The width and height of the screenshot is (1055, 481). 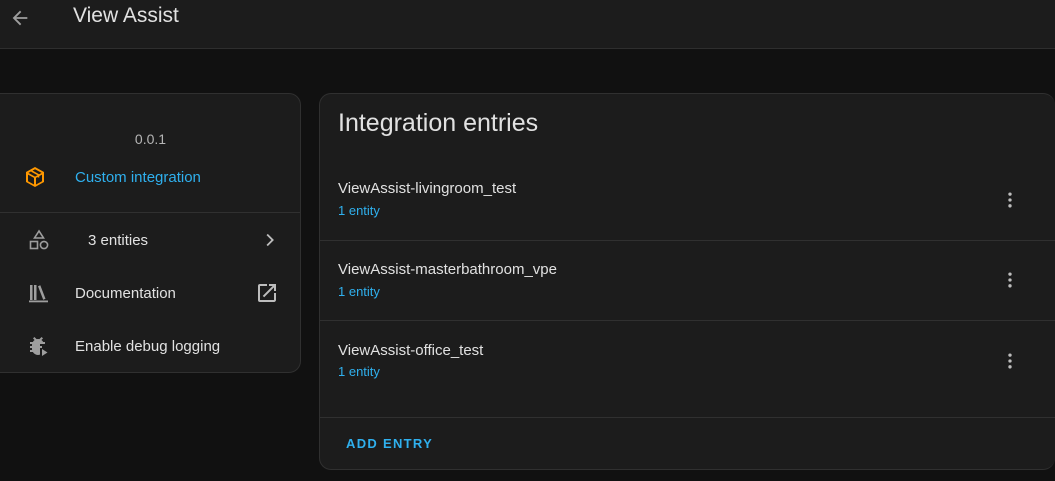 I want to click on bug-play-icon, so click(x=39, y=346).